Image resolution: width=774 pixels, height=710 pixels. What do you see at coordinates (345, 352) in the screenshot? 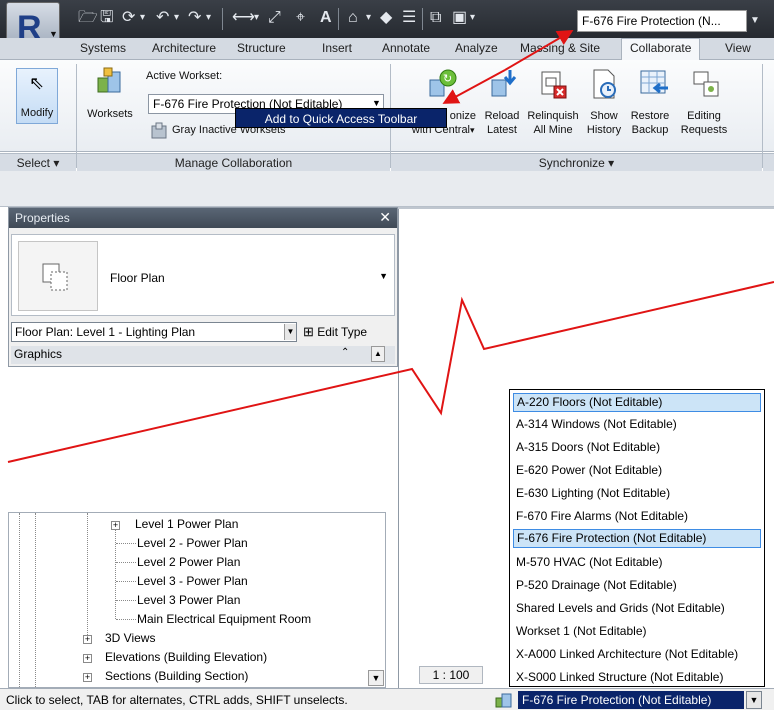
I see `collapse-icon: ⌃` at bounding box center [345, 352].